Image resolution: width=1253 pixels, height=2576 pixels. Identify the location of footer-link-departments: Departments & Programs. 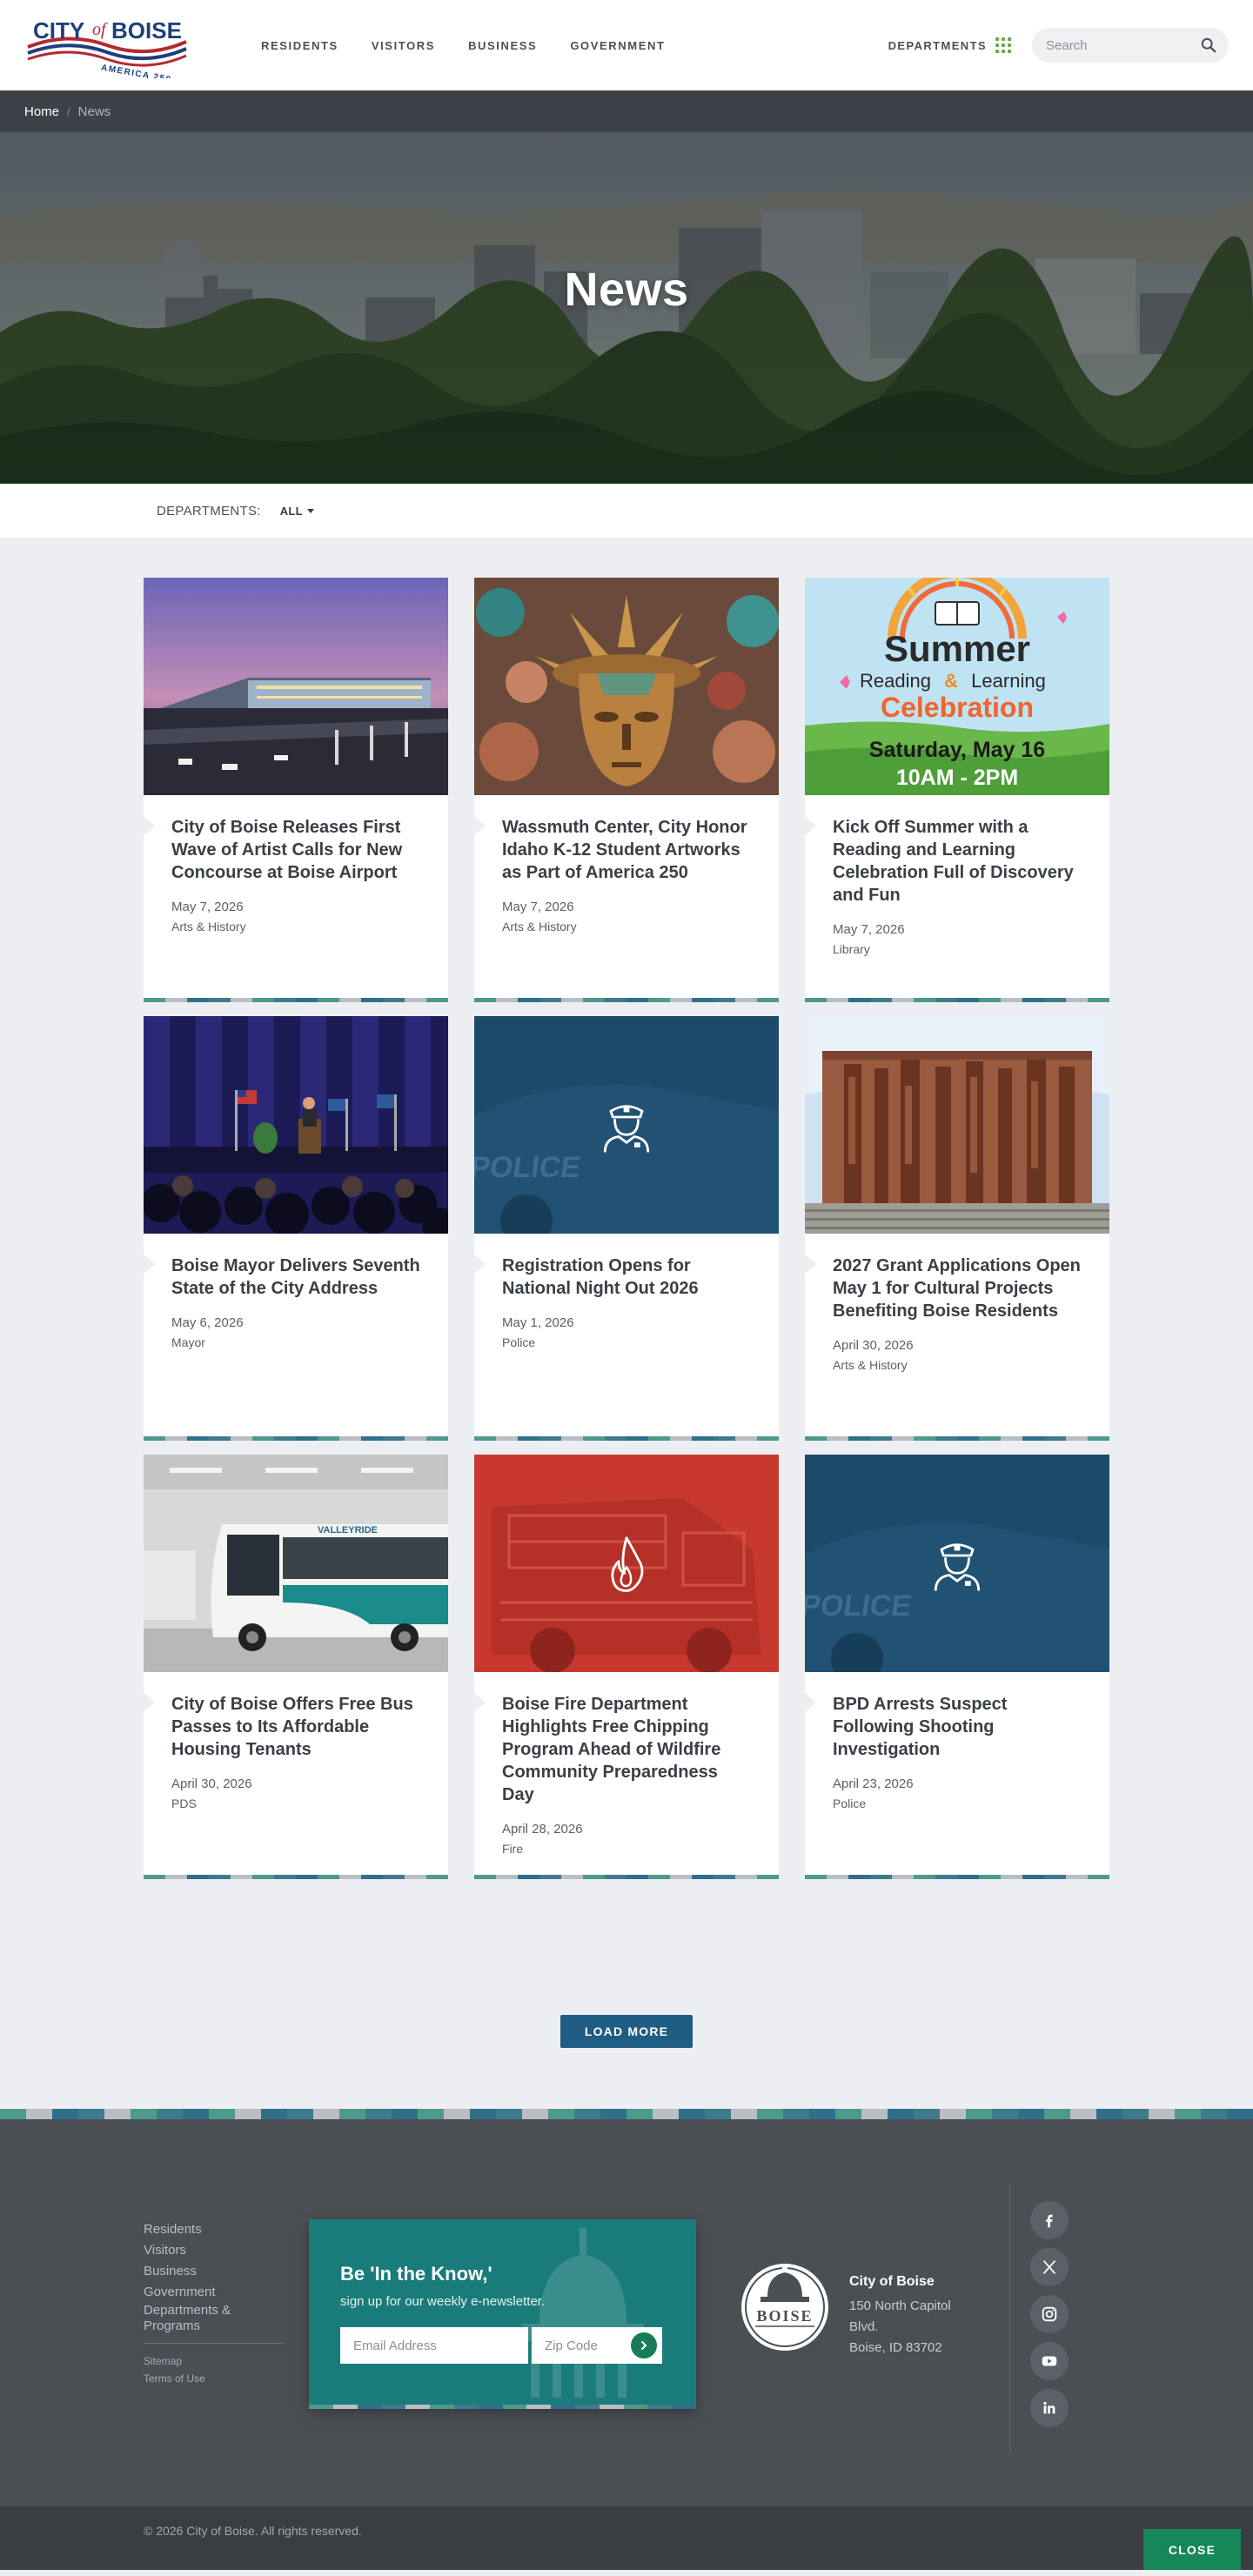
(213, 2318).